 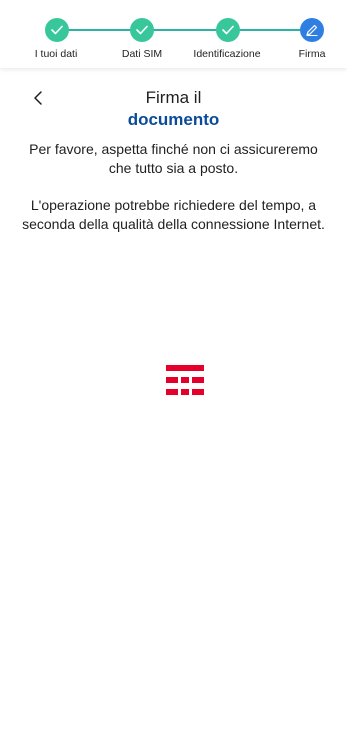 What do you see at coordinates (312, 30) in the screenshot?
I see `step-4-pen-icon` at bounding box center [312, 30].